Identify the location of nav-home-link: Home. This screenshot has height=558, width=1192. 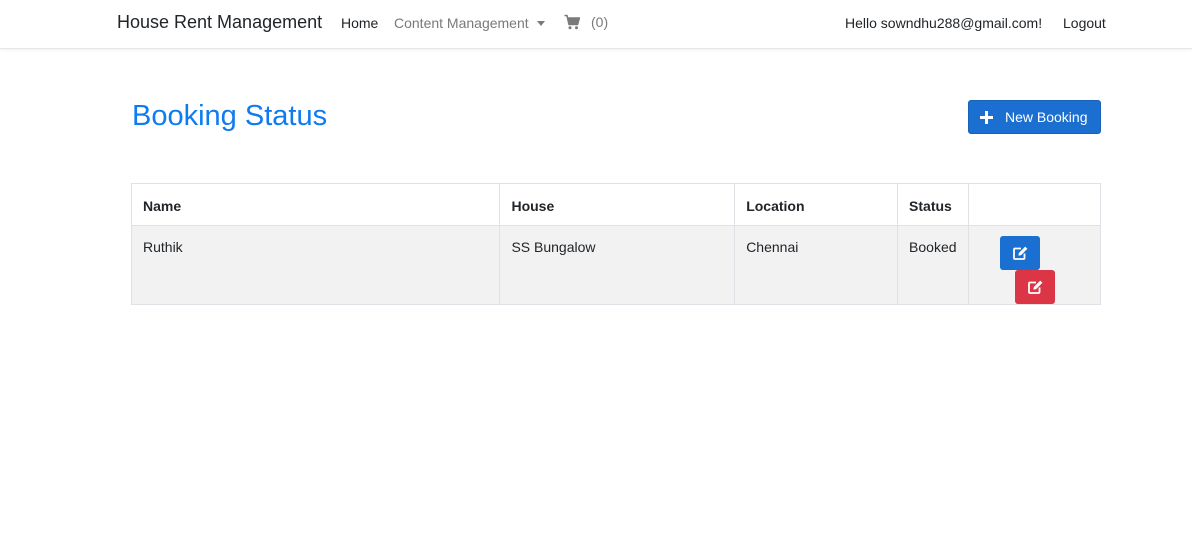
(359, 23).